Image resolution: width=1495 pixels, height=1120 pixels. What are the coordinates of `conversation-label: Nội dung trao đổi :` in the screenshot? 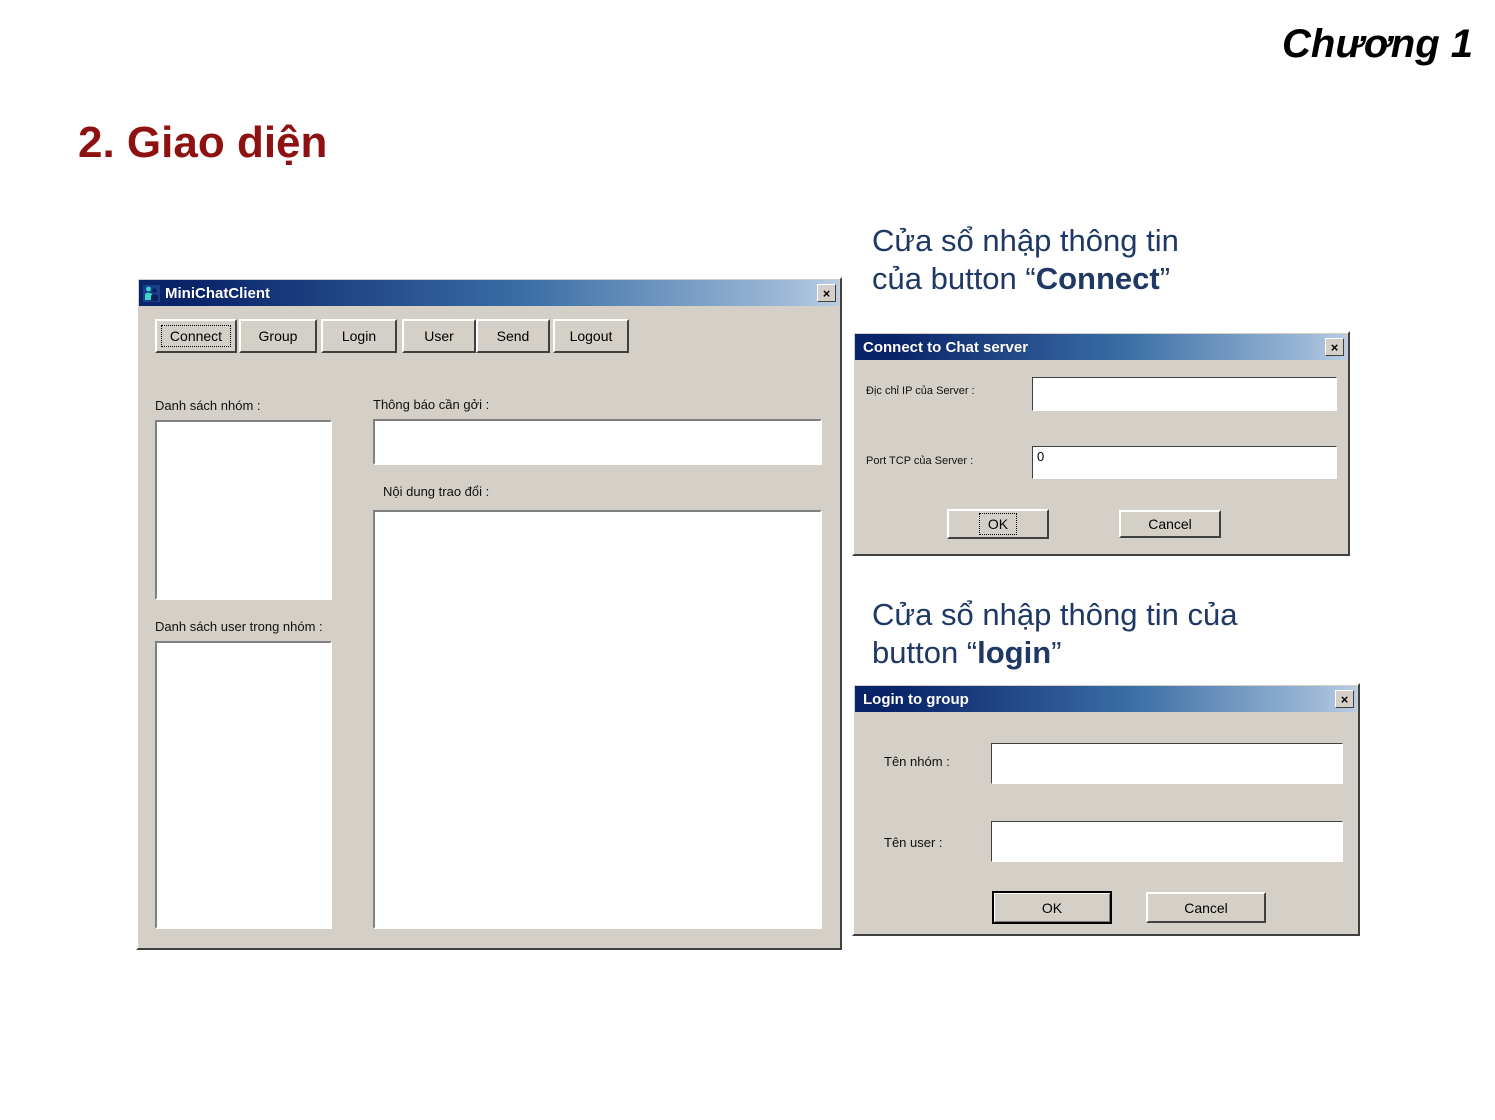 It's located at (436, 491).